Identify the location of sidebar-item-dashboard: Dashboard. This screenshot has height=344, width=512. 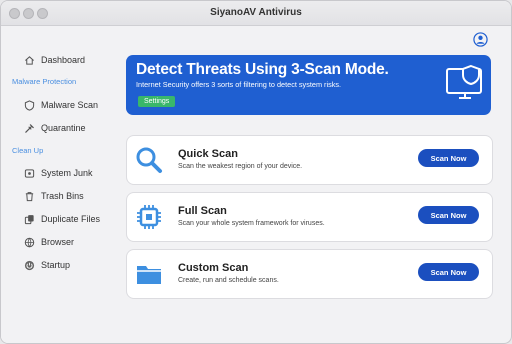
(54, 60).